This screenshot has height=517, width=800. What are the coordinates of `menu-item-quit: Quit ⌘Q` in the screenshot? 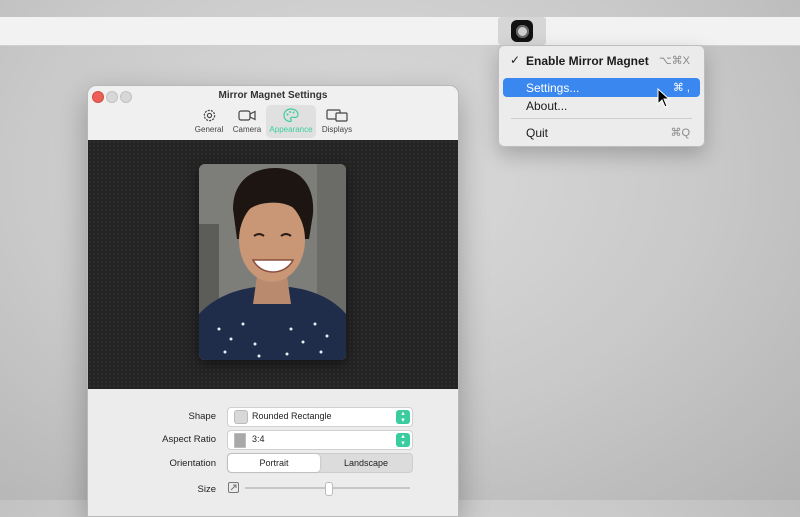 It's located at (601, 132).